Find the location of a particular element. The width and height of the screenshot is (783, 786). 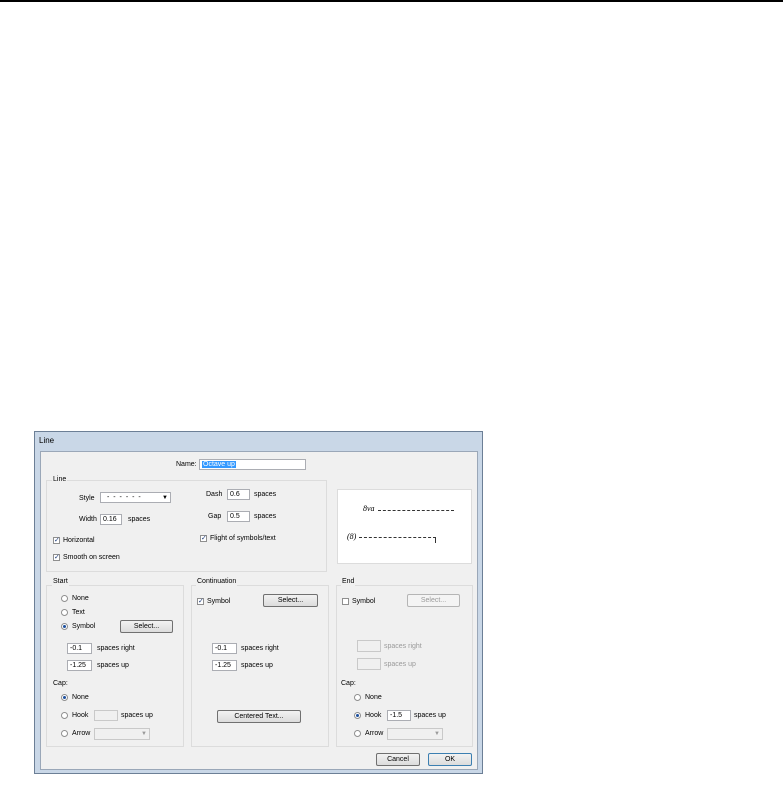

start-symbol-label: Symbol is located at coordinates (84, 626).